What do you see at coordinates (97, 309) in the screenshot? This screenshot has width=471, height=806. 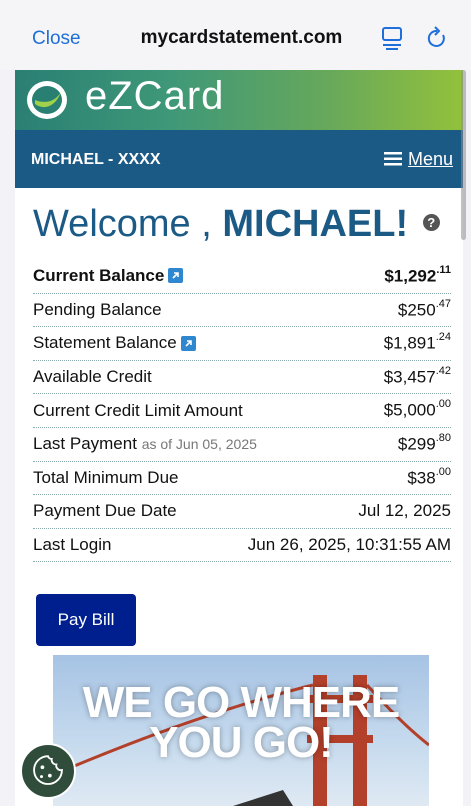 I see `row-label: Pending Balance` at bounding box center [97, 309].